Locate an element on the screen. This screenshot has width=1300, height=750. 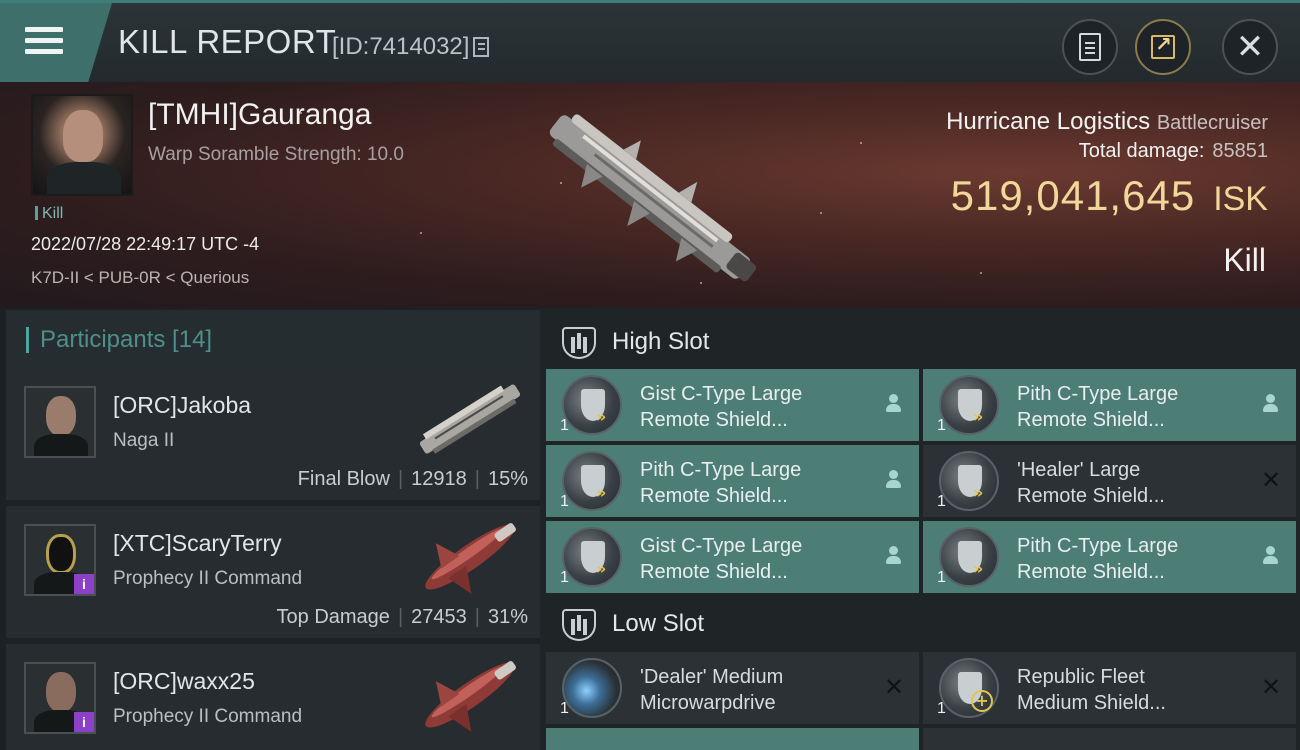
participant-ship: Prophecy II Command is located at coordinates (208, 716).